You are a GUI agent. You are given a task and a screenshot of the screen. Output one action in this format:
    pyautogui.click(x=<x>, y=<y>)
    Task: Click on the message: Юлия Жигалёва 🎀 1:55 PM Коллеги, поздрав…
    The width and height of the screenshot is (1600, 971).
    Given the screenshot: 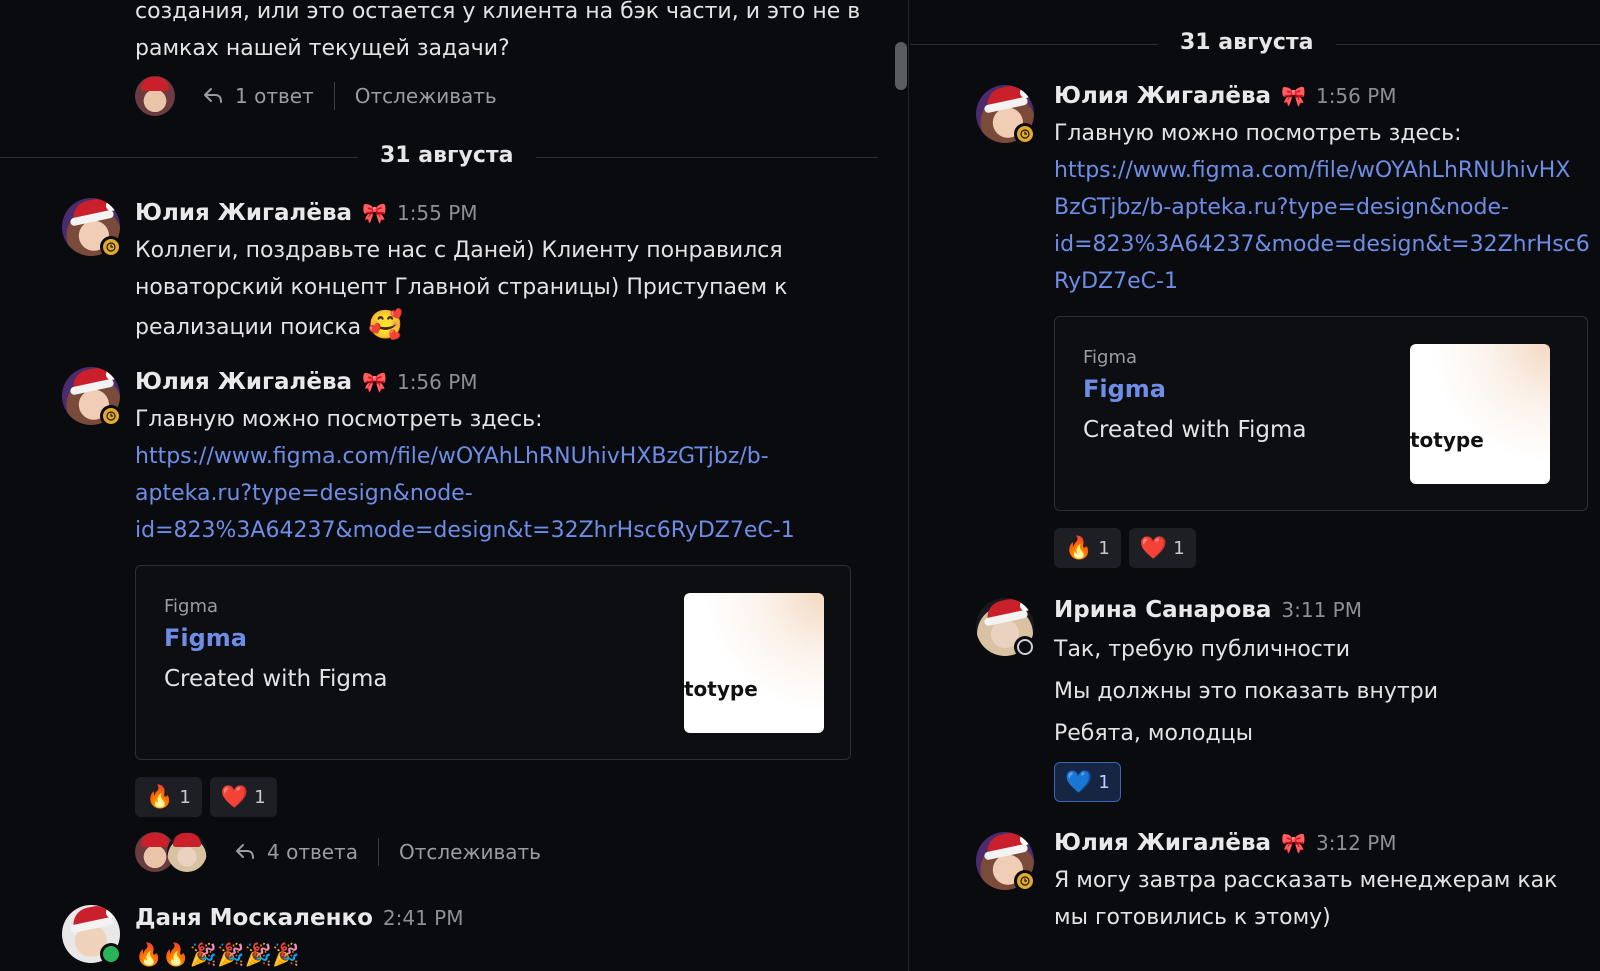 What is the action you would take?
    pyautogui.click(x=505, y=273)
    